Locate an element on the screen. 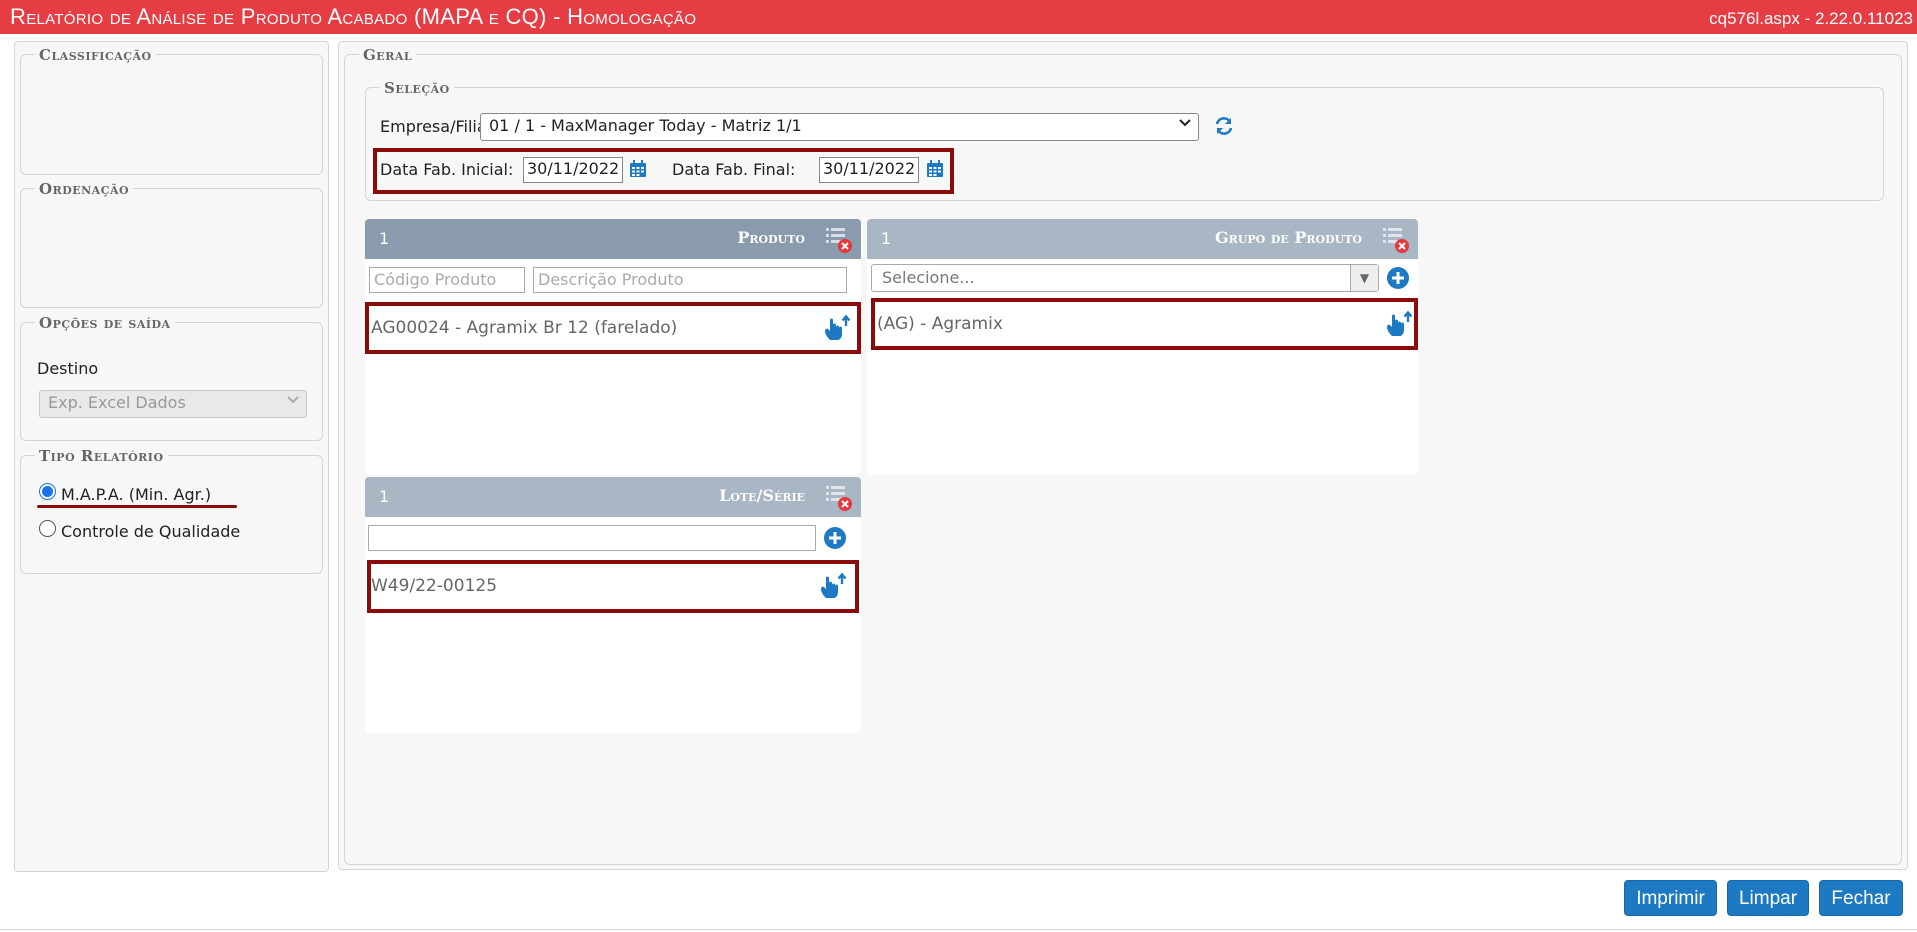 This screenshot has height=932, width=1917. geral-legend: Geral is located at coordinates (388, 55).